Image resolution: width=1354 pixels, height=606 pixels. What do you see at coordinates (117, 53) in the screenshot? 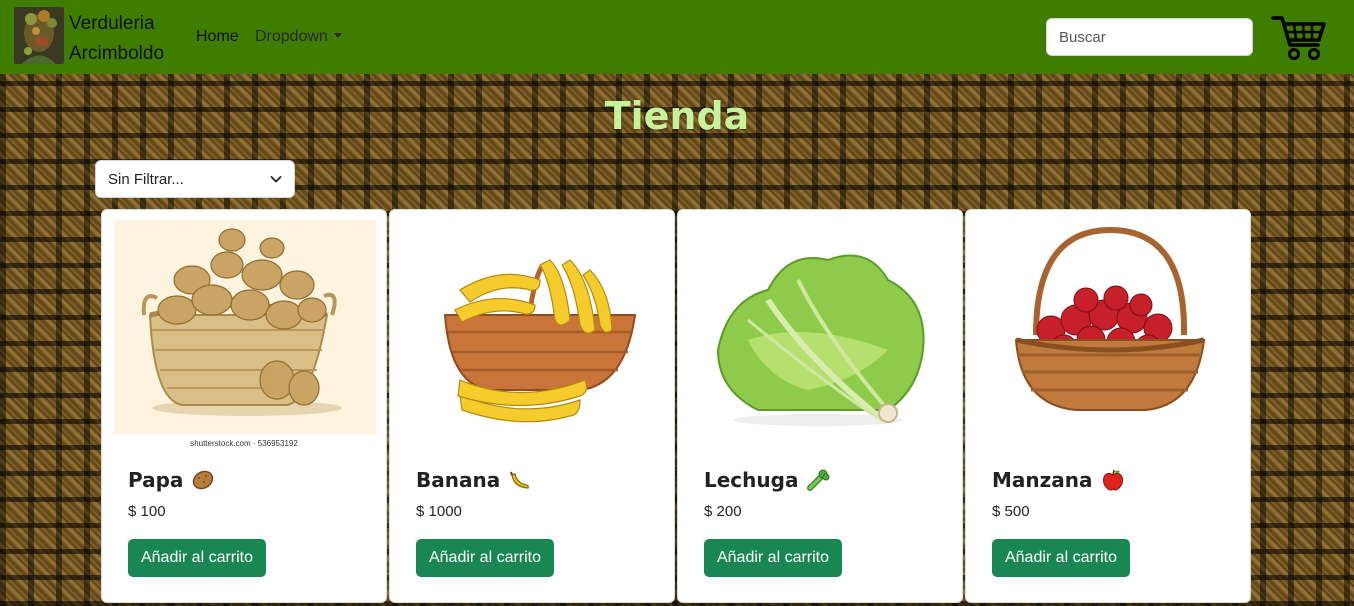
I see `brand-line-2: Arcimboldo` at bounding box center [117, 53].